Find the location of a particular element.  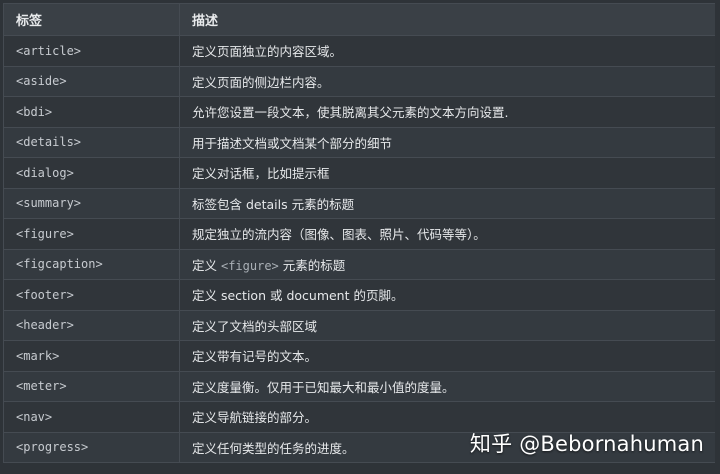

tag-cell: <nav> is located at coordinates (91, 417).